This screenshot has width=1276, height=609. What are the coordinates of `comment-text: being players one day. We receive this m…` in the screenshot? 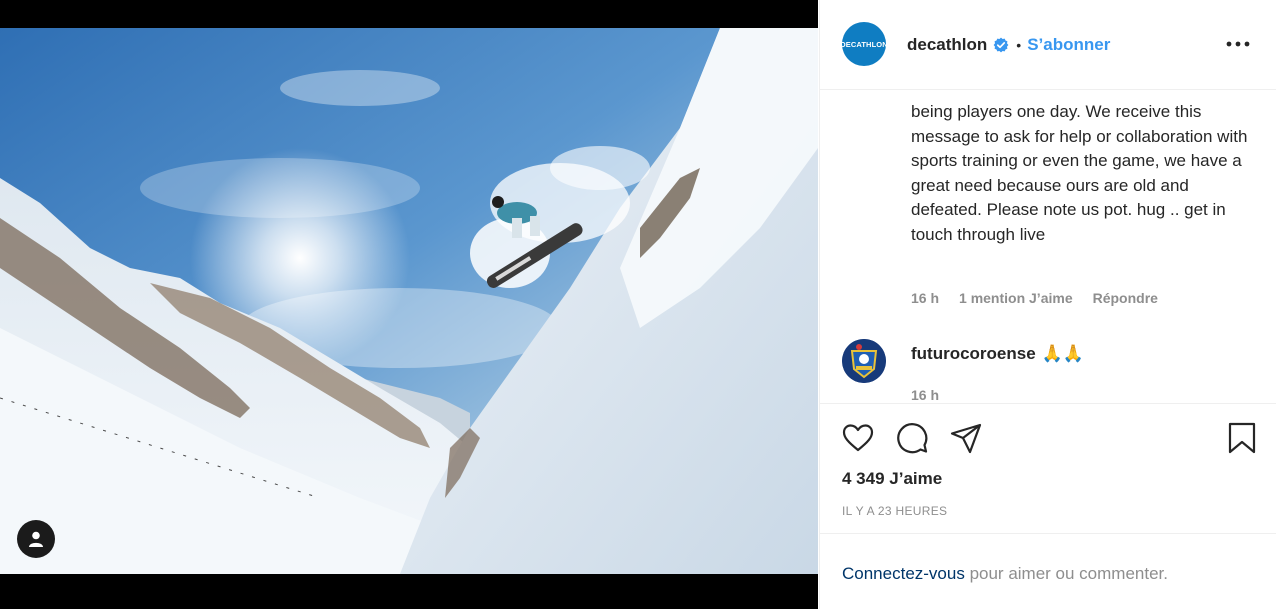 It's located at (1079, 173).